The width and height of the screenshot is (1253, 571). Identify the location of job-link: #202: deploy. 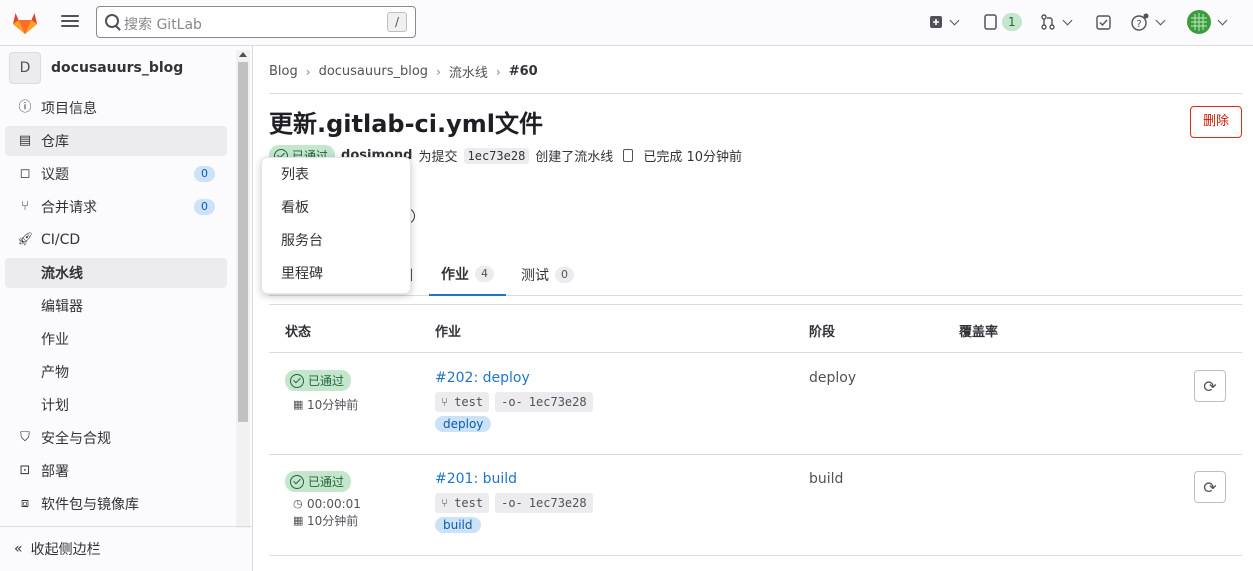
(514, 378).